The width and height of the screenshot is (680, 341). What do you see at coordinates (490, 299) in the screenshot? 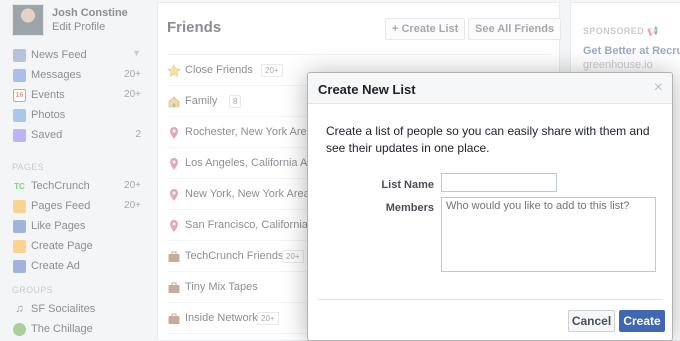
I see `divider` at bounding box center [490, 299].